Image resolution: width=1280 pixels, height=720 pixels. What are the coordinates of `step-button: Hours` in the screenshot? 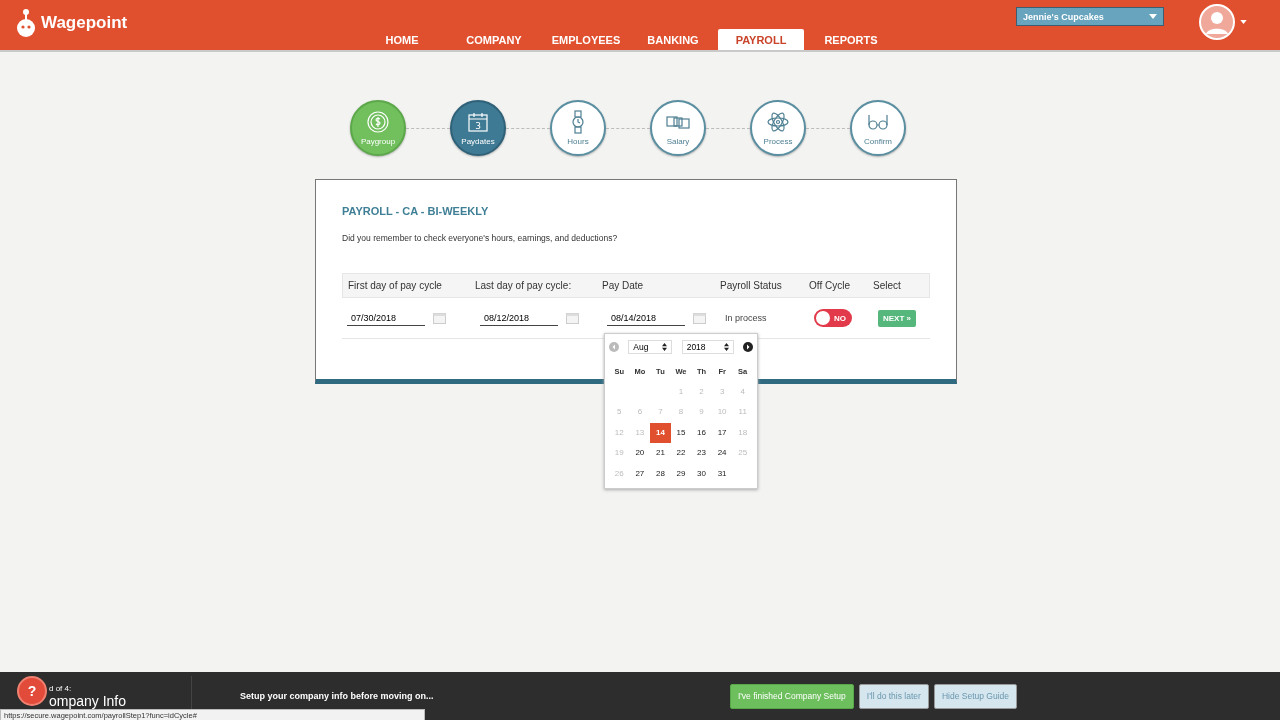 It's located at (578, 128).